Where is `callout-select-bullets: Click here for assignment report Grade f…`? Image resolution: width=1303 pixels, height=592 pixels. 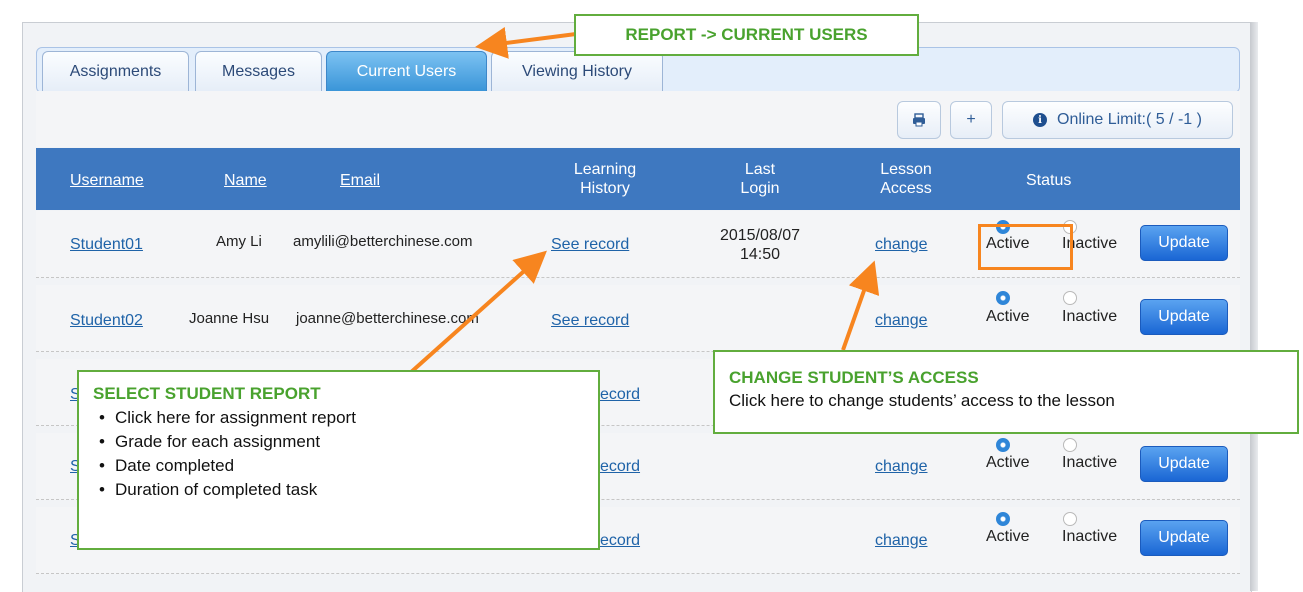 callout-select-bullets: Click here for assignment report Grade f… is located at coordinates (338, 454).